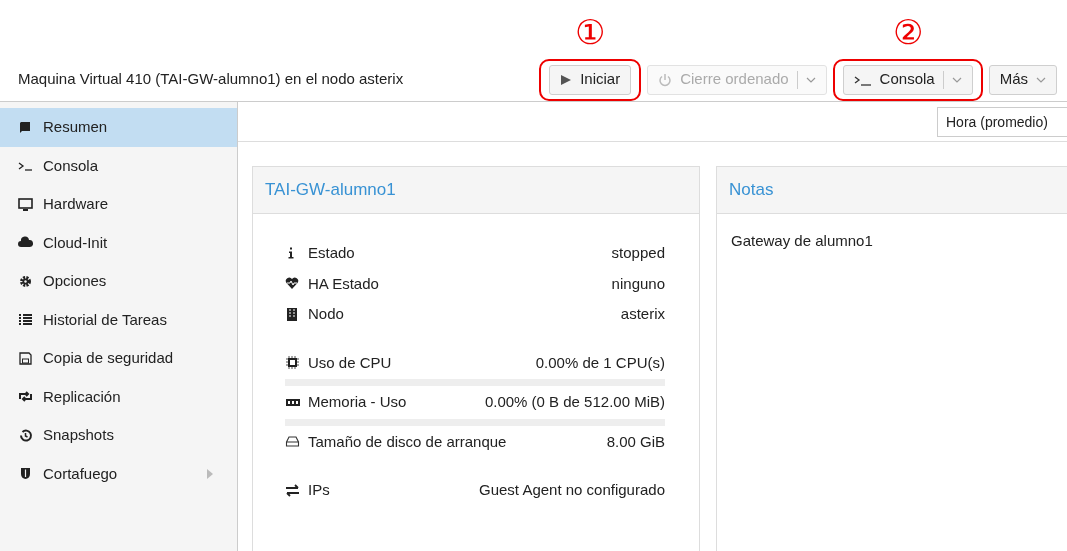  Describe the element at coordinates (331, 253) in the screenshot. I see `info-label: Estado` at that location.